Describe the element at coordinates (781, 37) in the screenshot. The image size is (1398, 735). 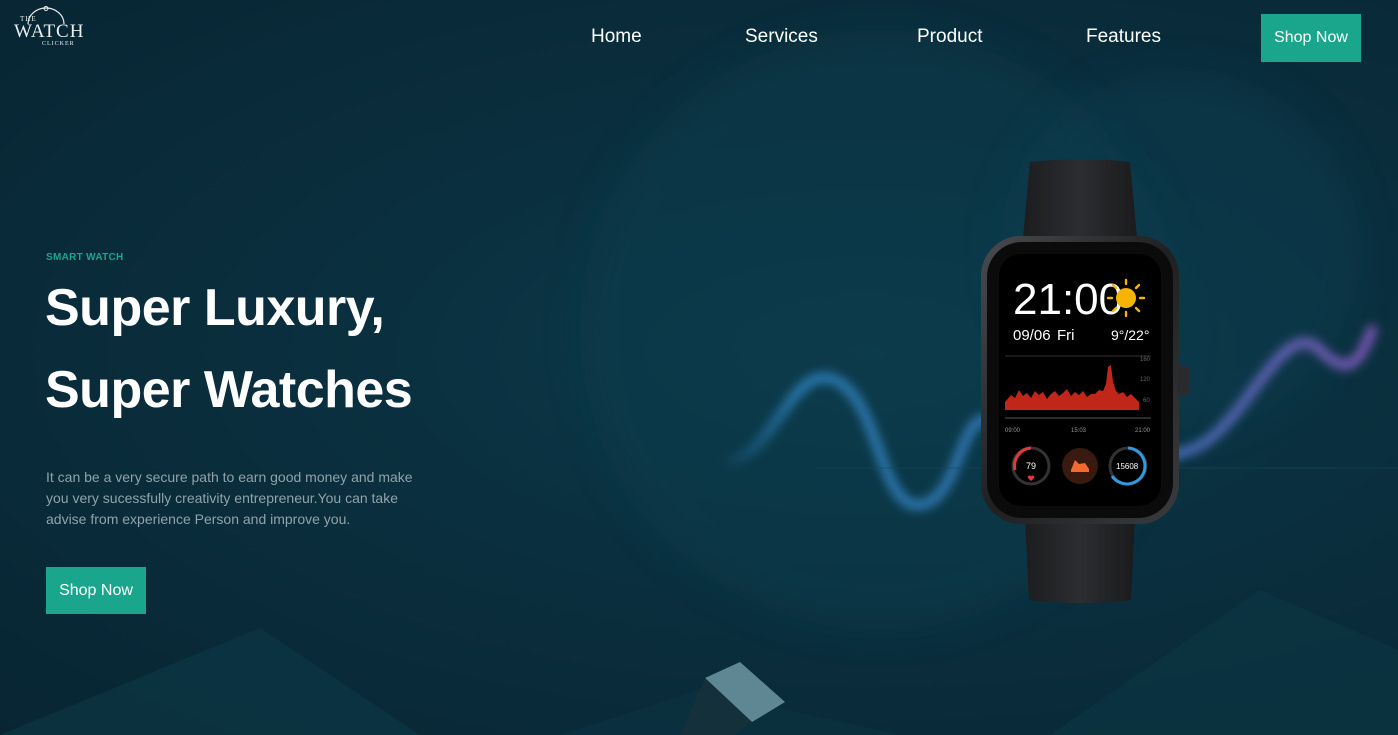
I see `nav-item-services: Services` at that location.